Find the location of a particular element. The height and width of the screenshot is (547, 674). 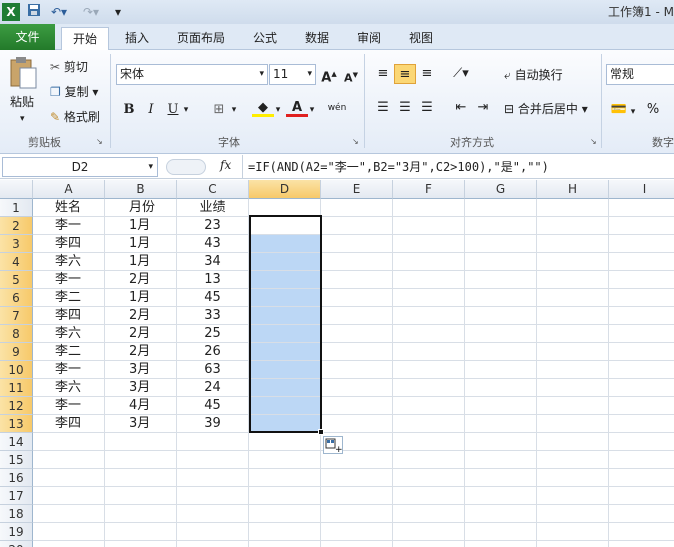

cell: 43 is located at coordinates (213, 244).